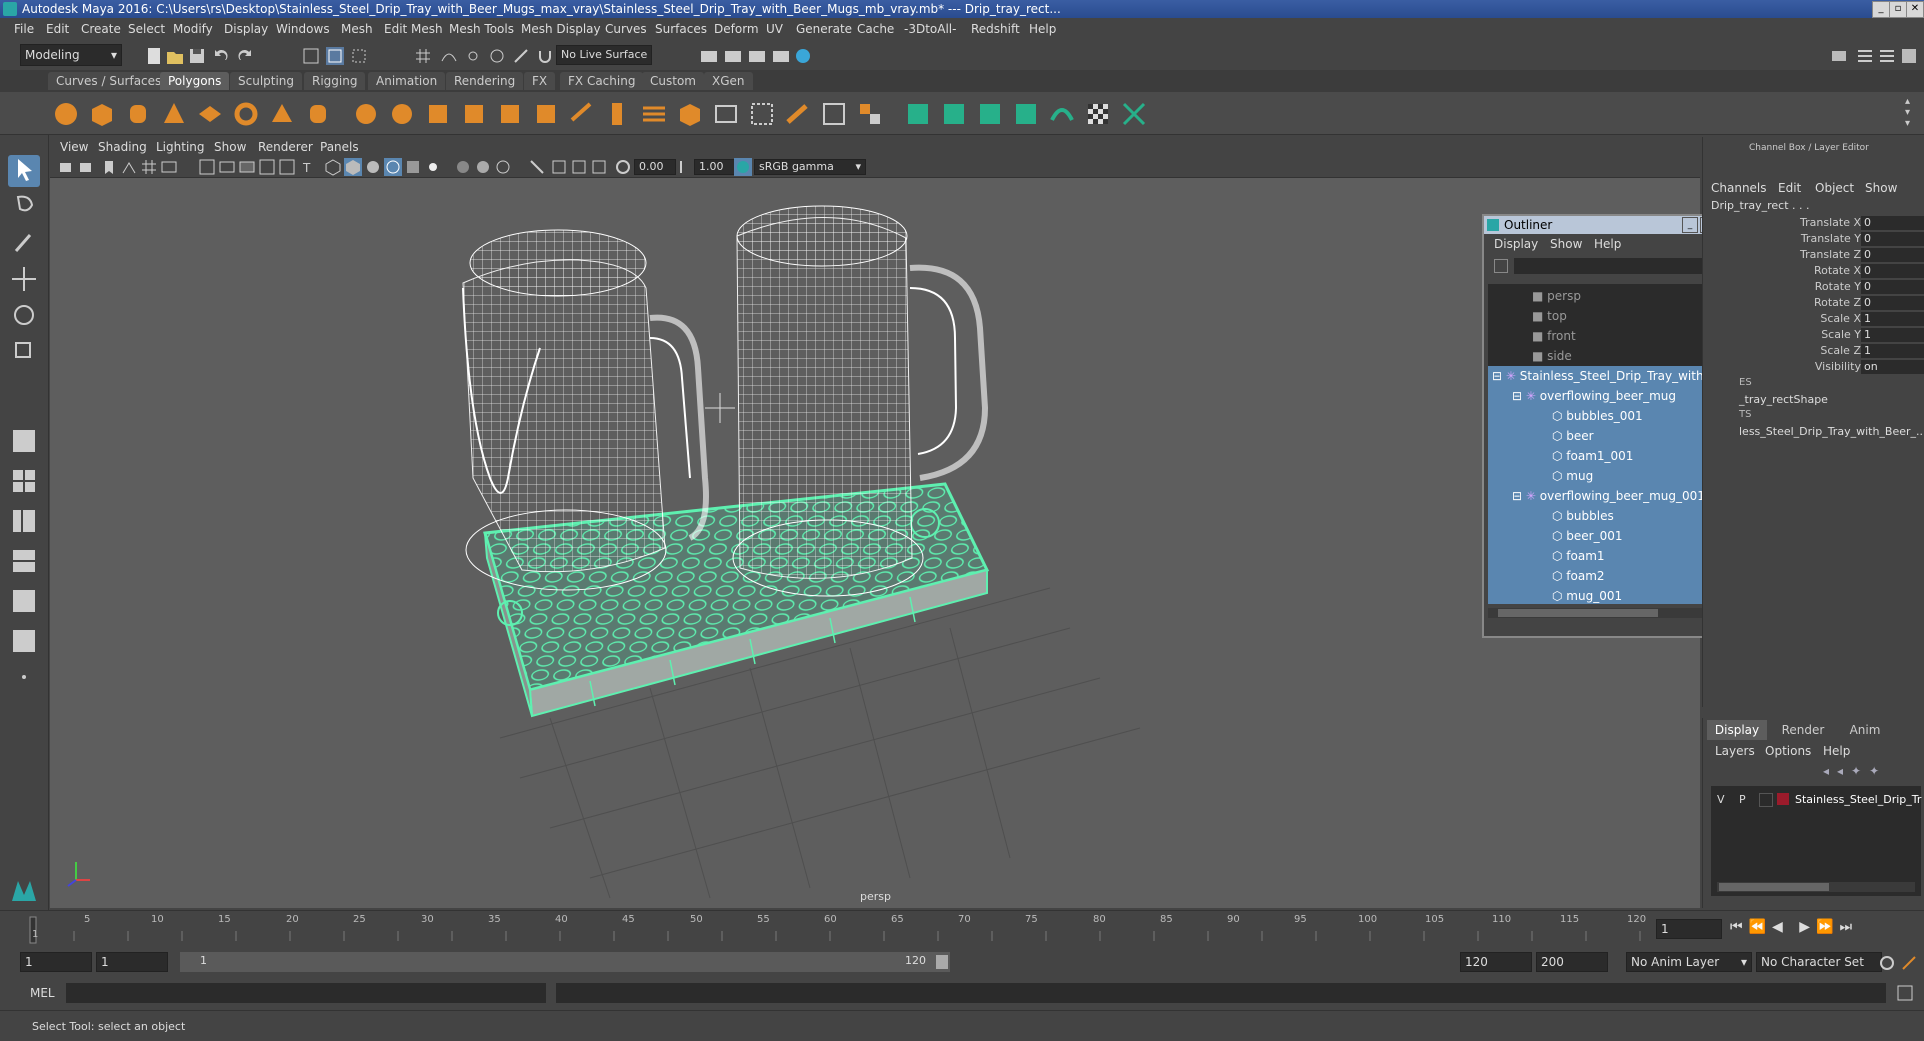  I want to click on shelf-tab-animation: Animation, so click(407, 81).